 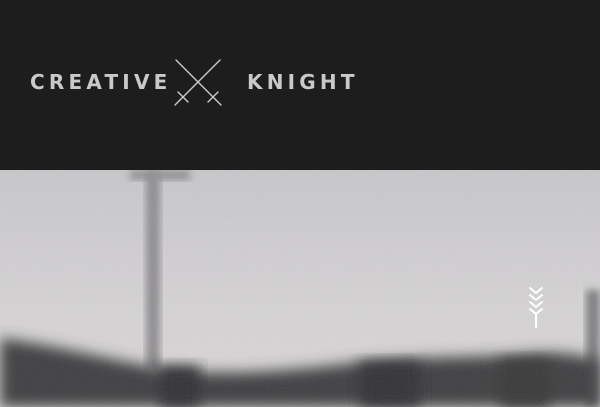 I want to click on crossed-swords-icon, so click(x=198, y=83).